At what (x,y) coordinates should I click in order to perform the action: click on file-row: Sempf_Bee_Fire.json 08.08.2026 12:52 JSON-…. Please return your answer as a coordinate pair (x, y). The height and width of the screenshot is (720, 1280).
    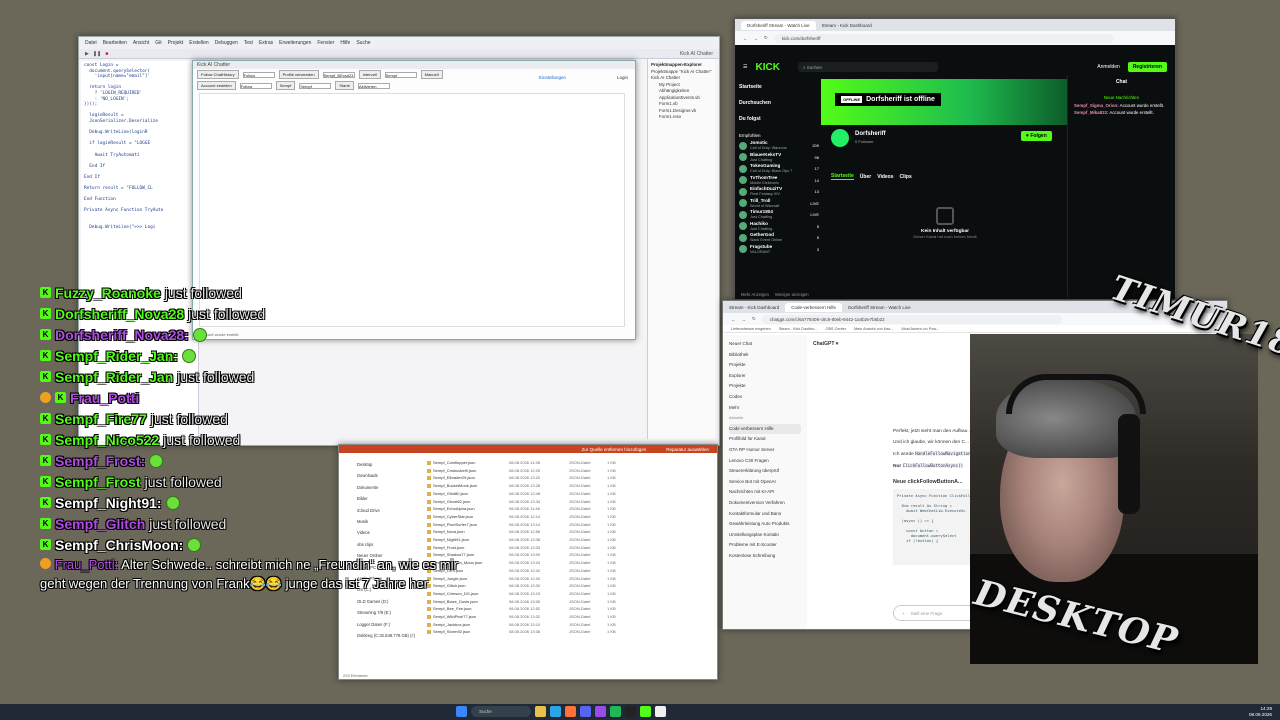
    Looking at the image, I should click on (570, 609).